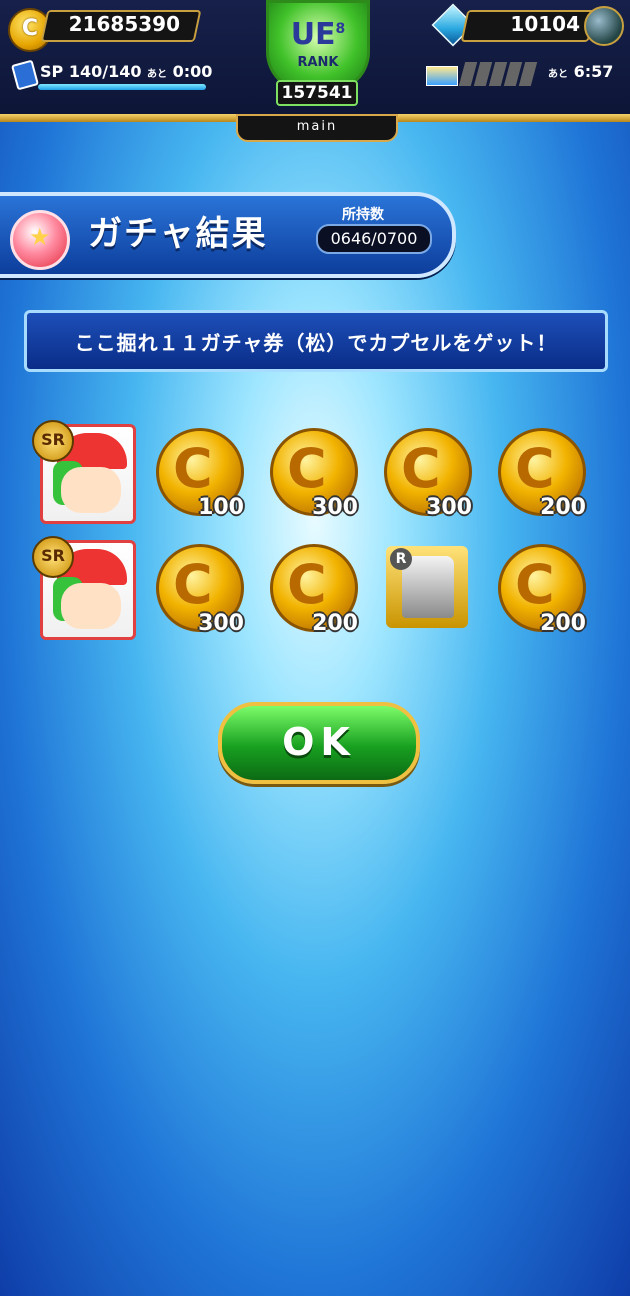  I want to click on result-coin-item: C 100, so click(198, 472).